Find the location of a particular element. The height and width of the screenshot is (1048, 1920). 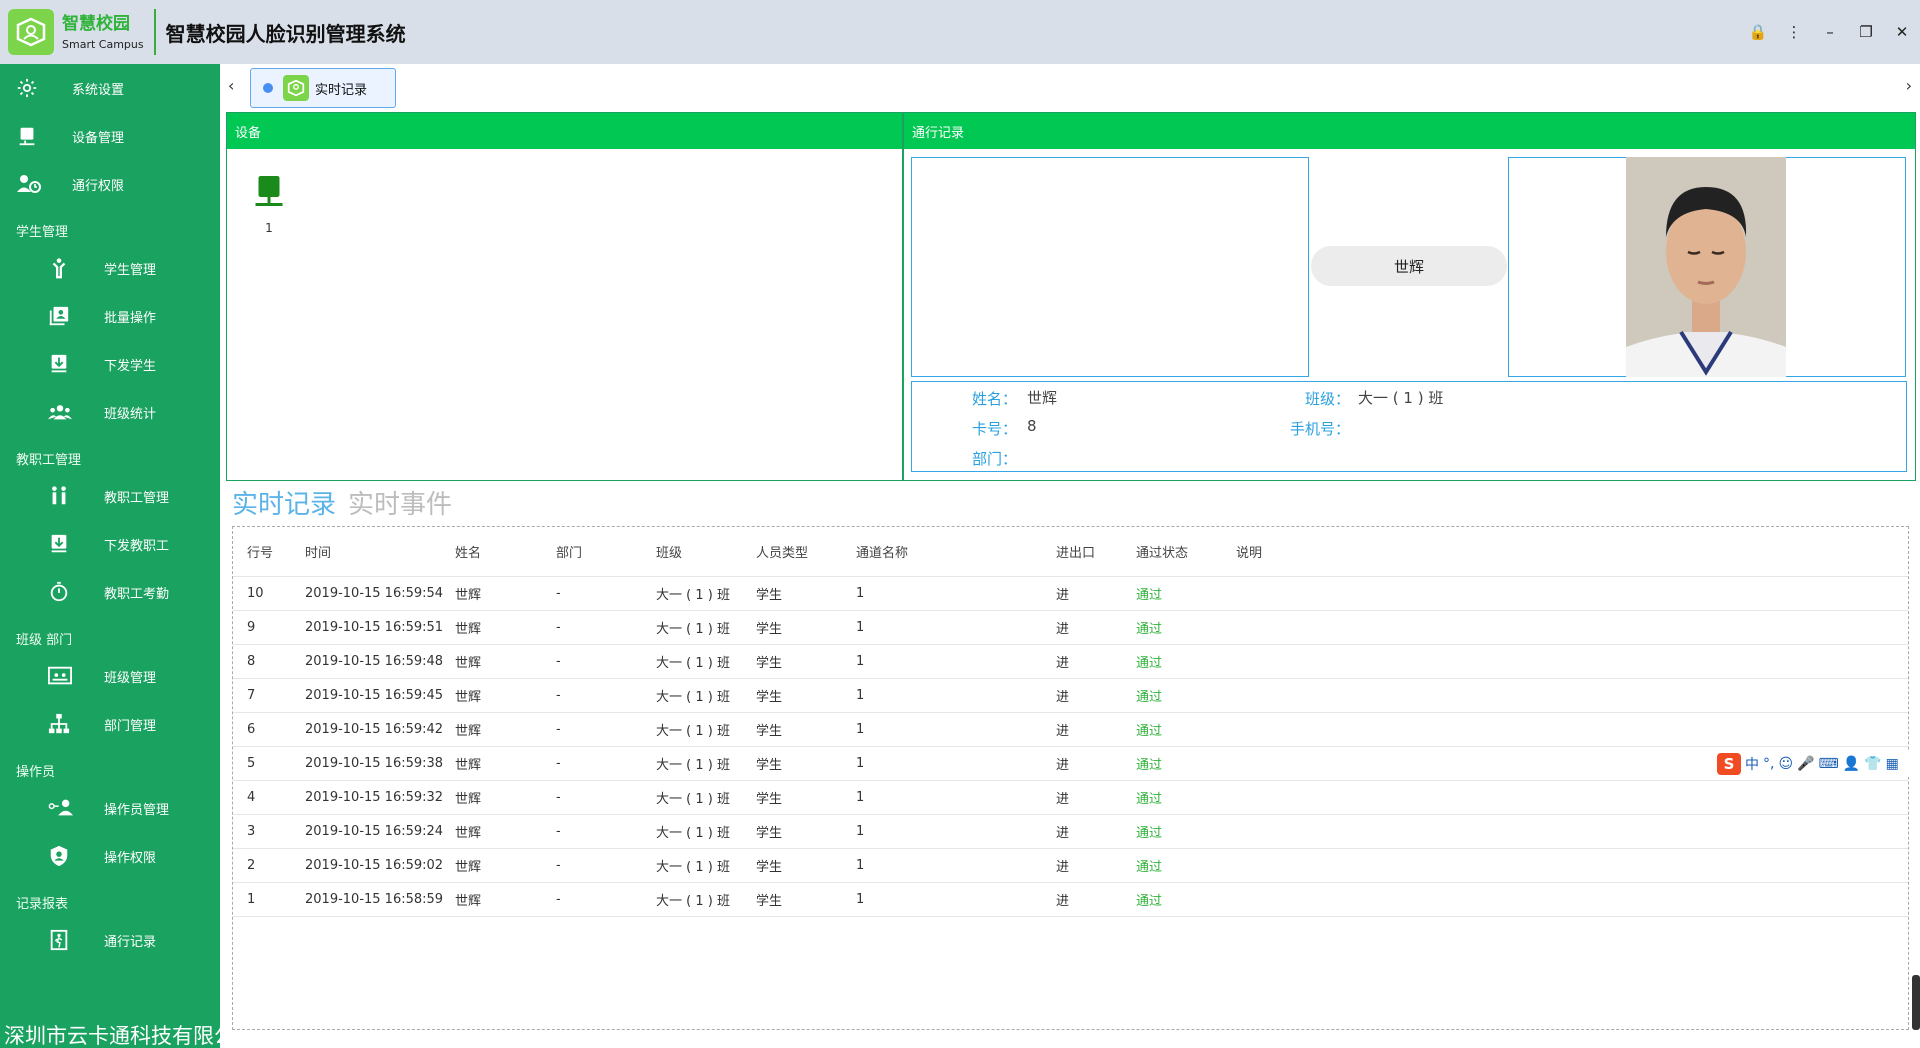

class-value: 大一 ( 1 ) 班 is located at coordinates (1401, 398).